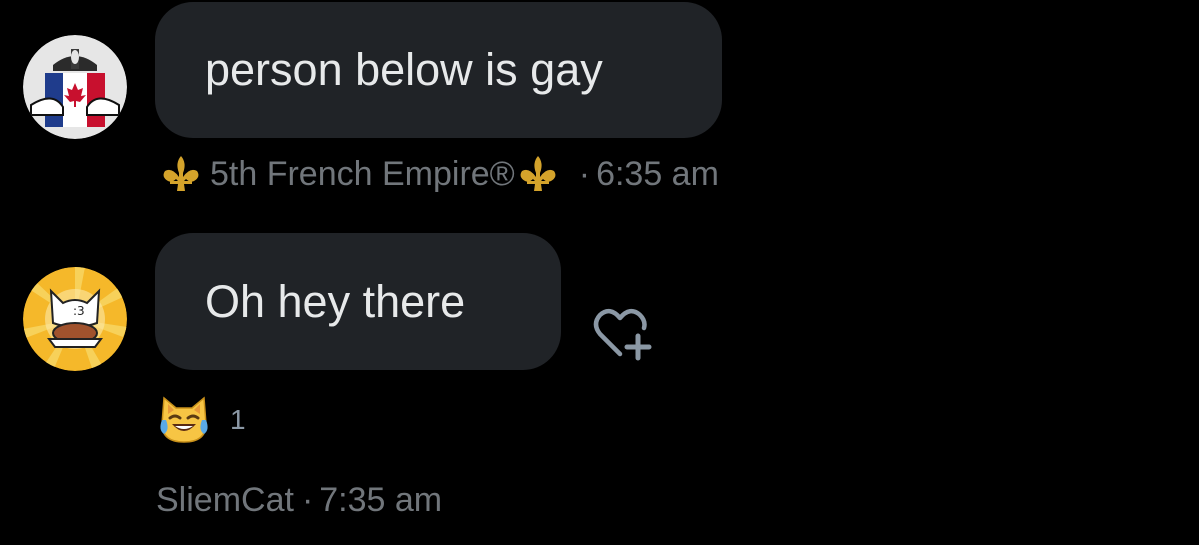  I want to click on message-text: Oh hey there, so click(335, 301).